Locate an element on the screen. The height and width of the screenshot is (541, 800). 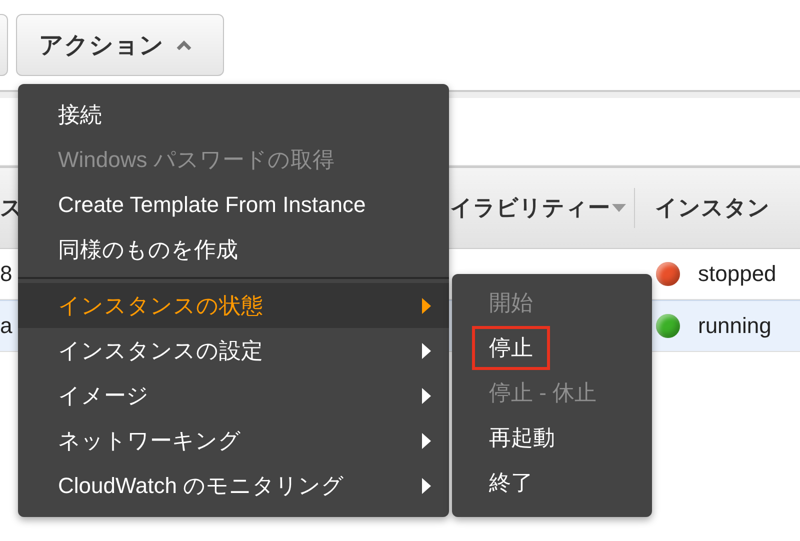
toolbar-button is located at coordinates (4, 45).